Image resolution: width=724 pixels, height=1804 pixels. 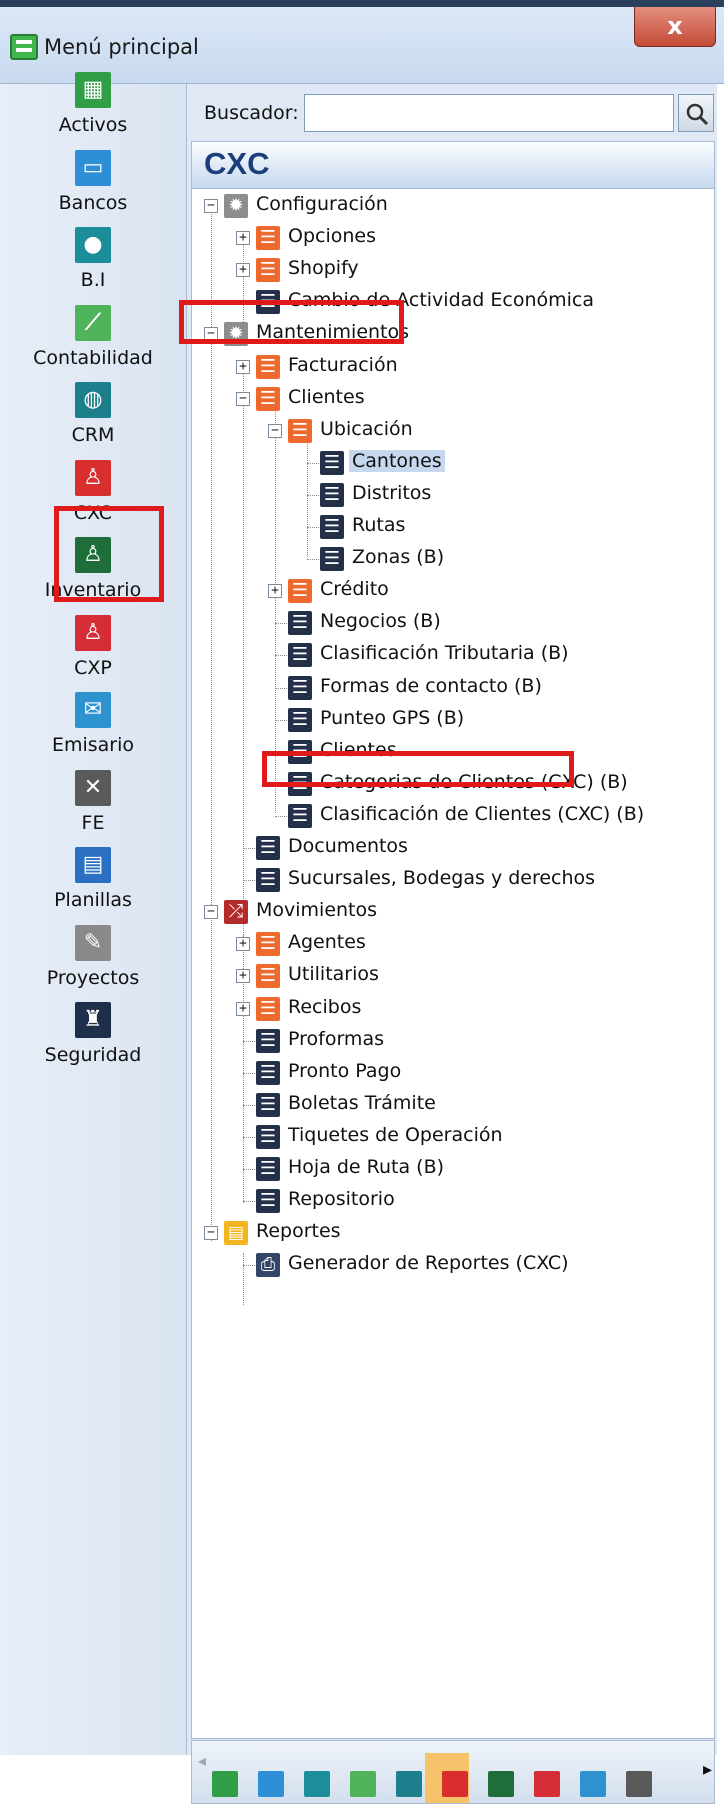 What do you see at coordinates (452, 527) in the screenshot?
I see `tree-node: Rutas` at bounding box center [452, 527].